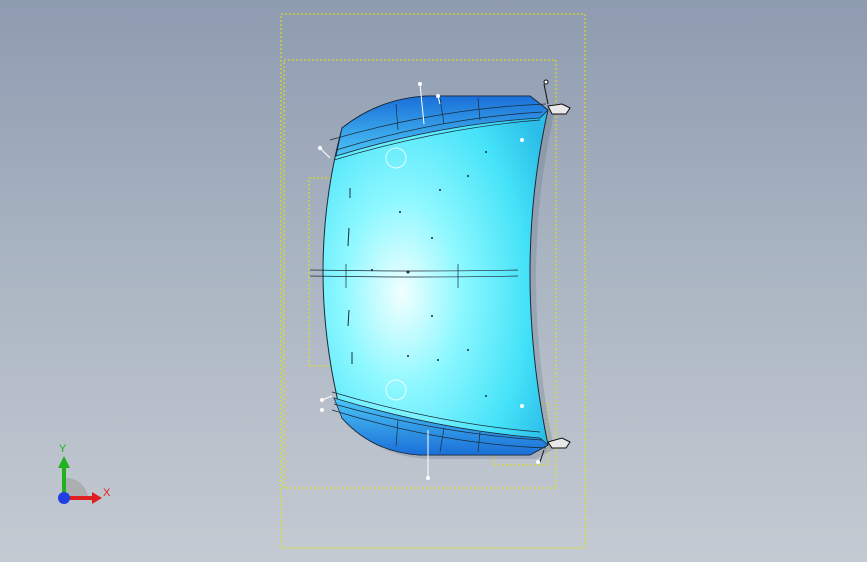 The height and width of the screenshot is (562, 867). Describe the element at coordinates (107, 493) in the screenshot. I see `triad-x-label: X` at that location.